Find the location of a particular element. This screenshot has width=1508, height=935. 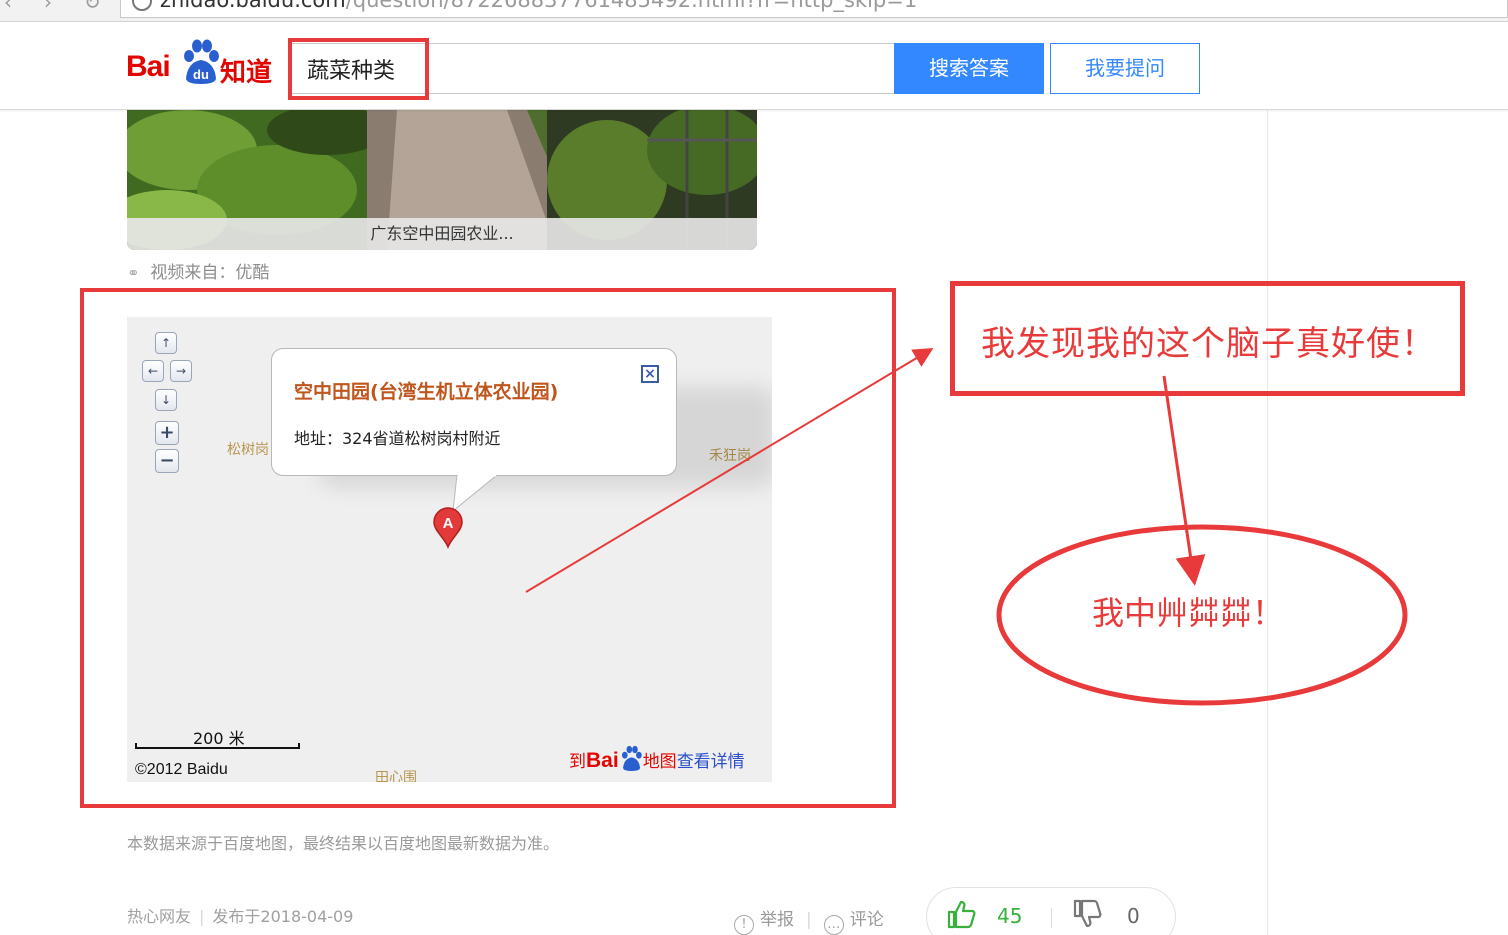

video-source-label: 视频来自：优酷 is located at coordinates (210, 273).